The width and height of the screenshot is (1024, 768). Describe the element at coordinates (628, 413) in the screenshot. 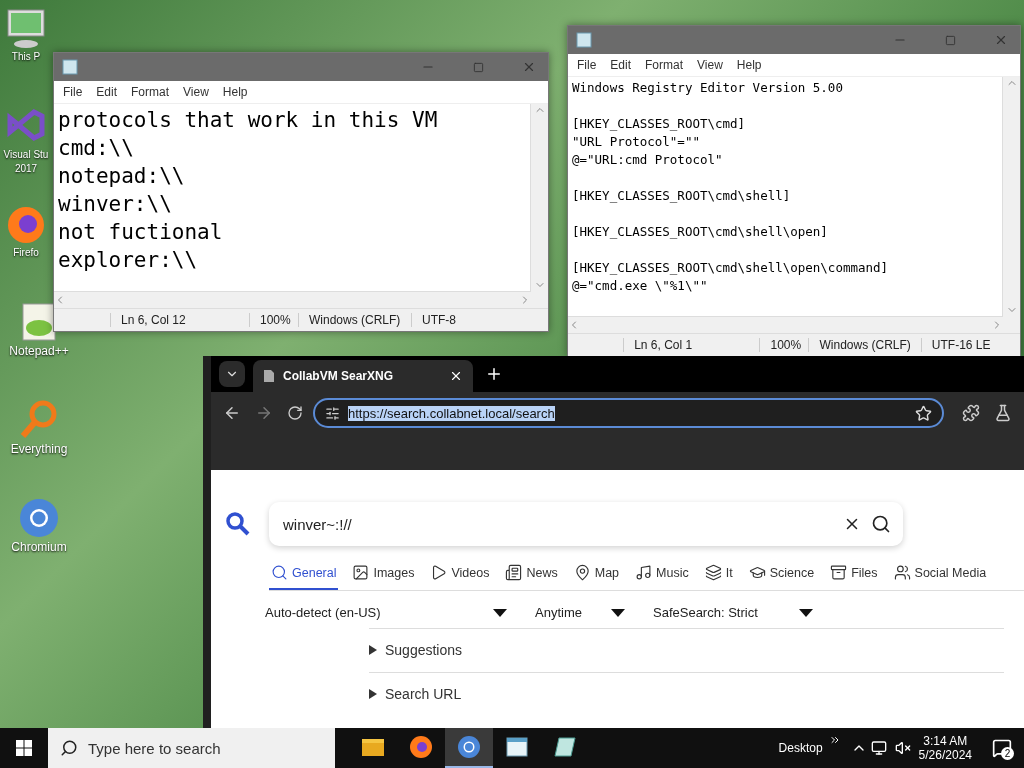

I see `address-bar: https://search.collabnet.local/search` at that location.